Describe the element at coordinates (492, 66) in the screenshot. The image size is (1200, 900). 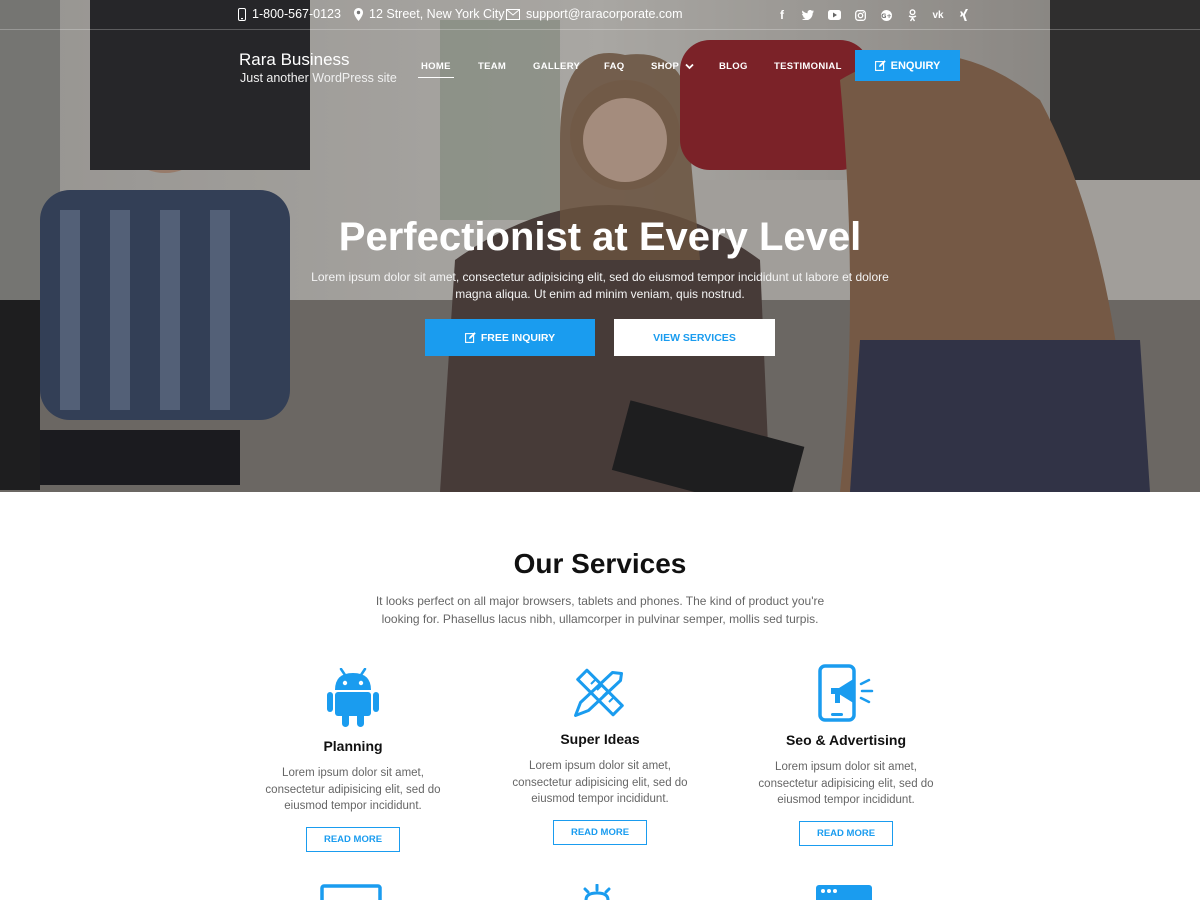
I see `nav-item-team: TEAM` at that location.